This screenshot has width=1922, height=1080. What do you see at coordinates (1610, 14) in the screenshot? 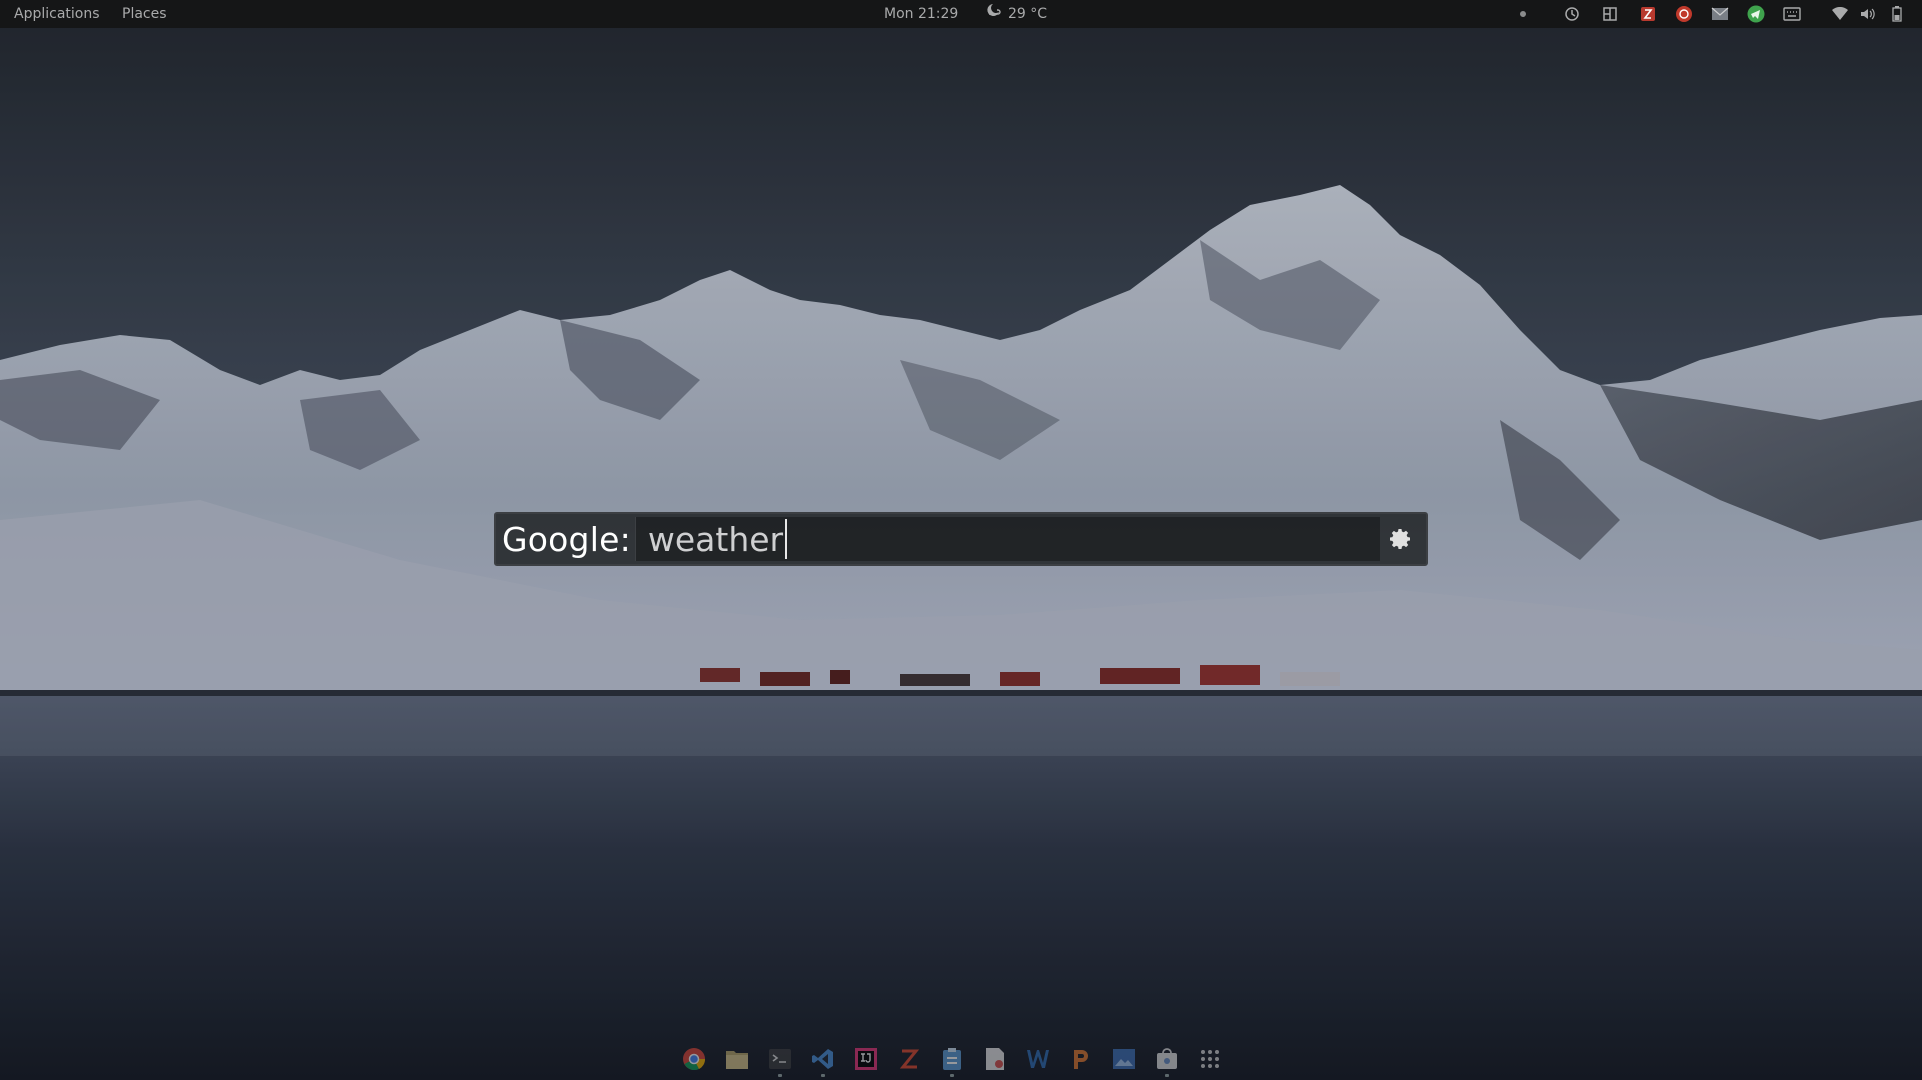
I see `window-layout-icon` at bounding box center [1610, 14].